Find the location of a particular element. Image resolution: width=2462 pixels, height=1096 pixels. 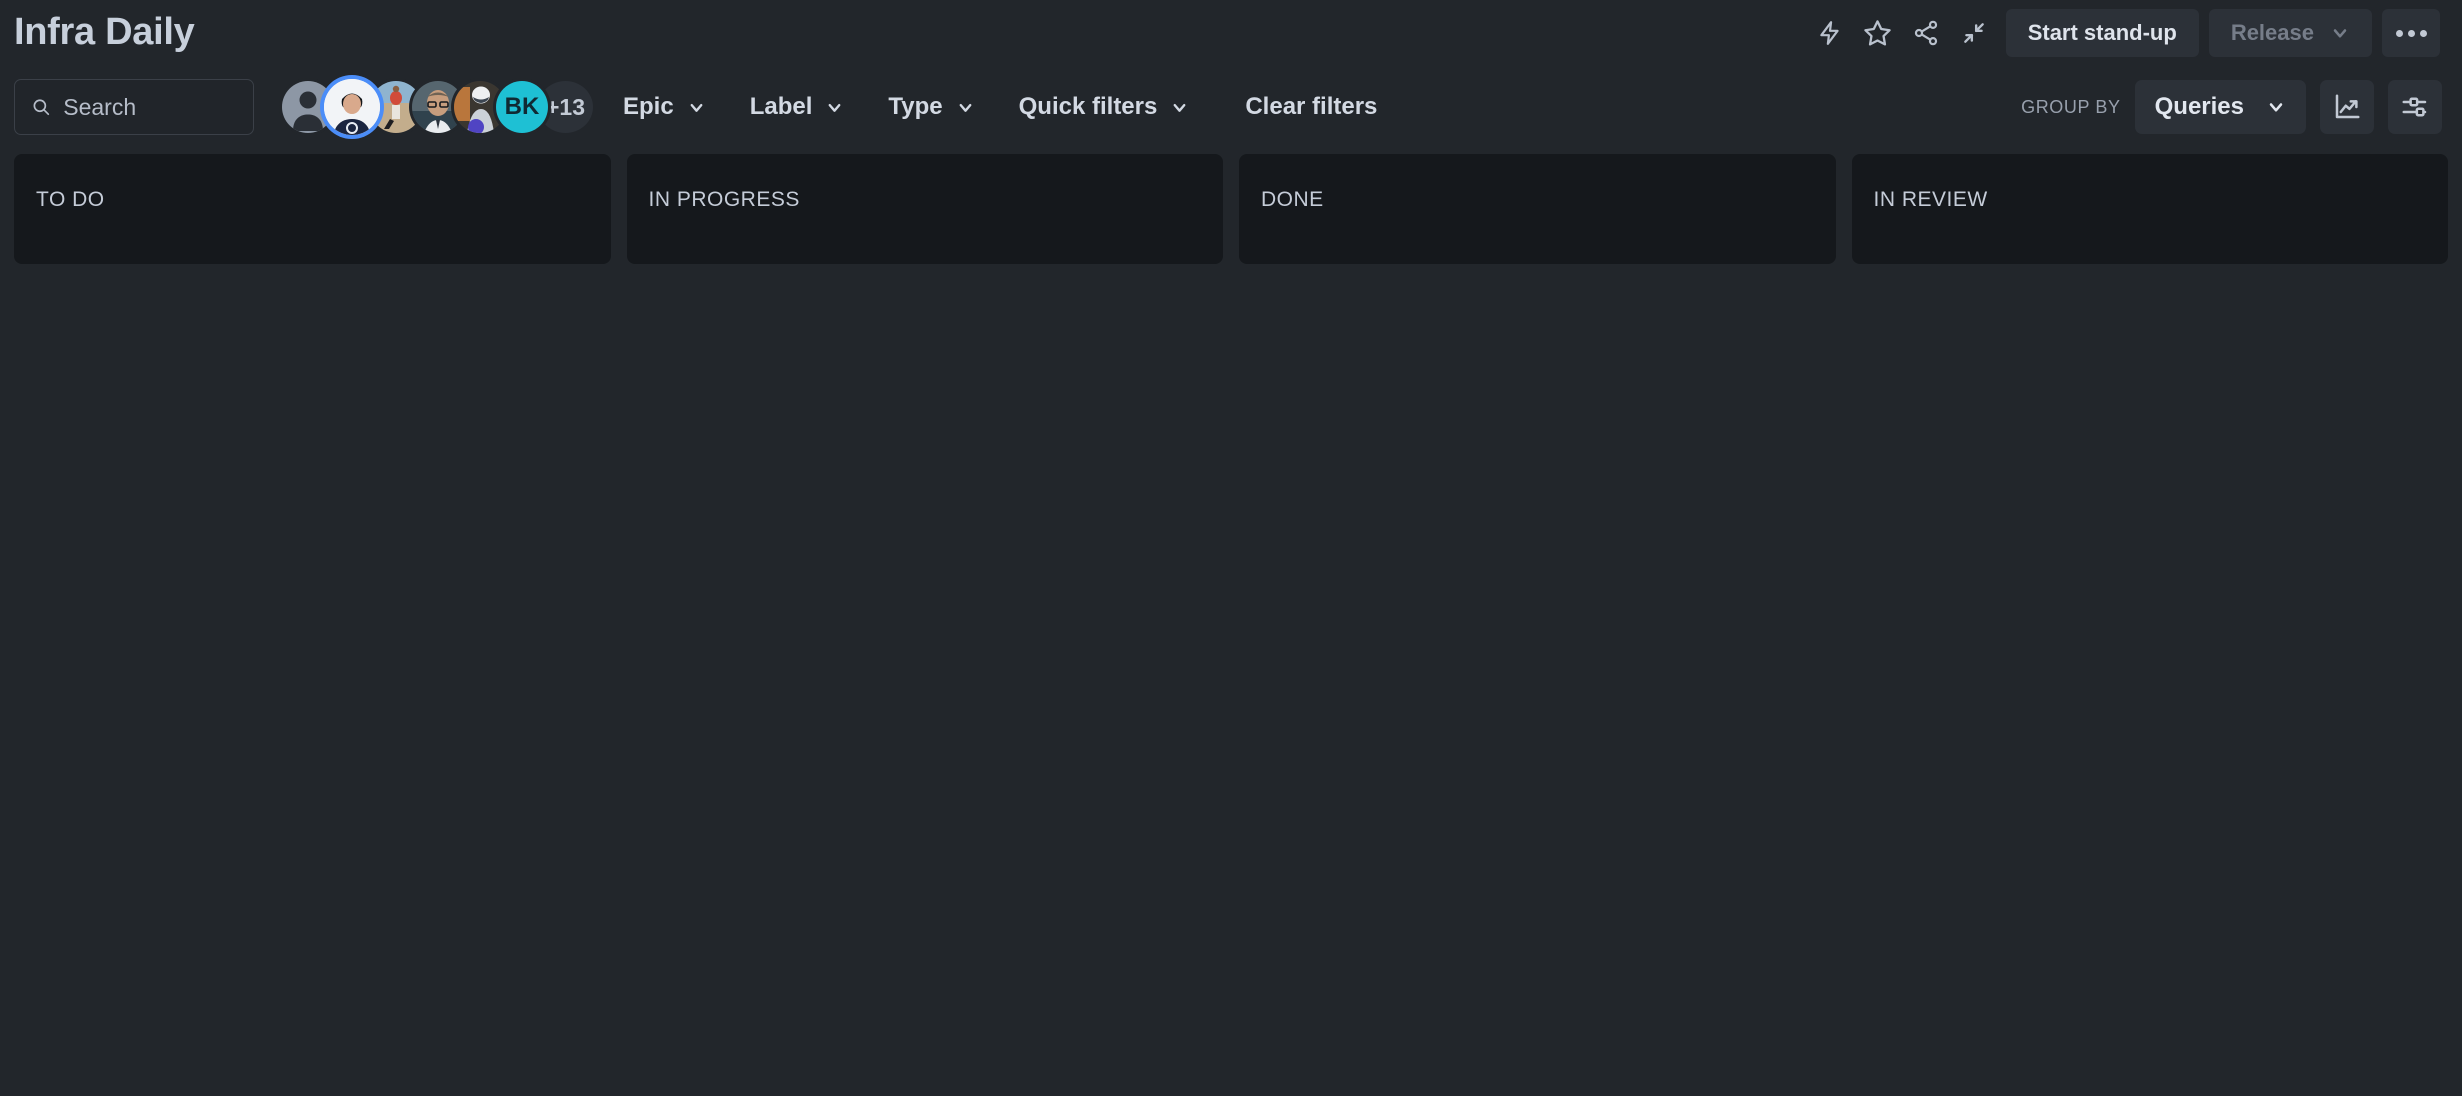

column-done: DONE is located at coordinates (1537, 209).